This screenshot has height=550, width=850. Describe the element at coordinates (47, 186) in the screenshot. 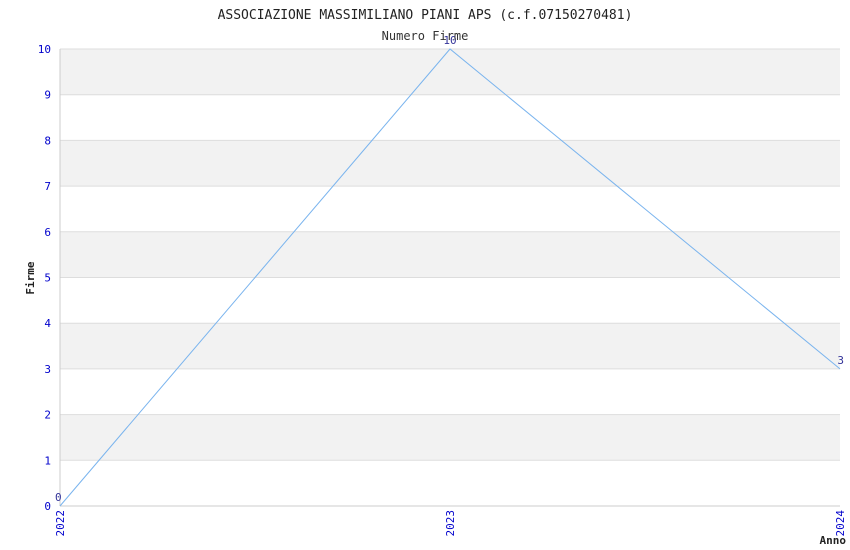

I see `y-tick-label: 7` at that location.